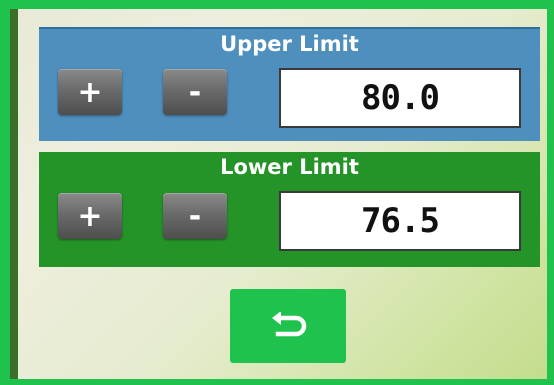  Describe the element at coordinates (14, 194) in the screenshot. I see `left-edge` at that location.